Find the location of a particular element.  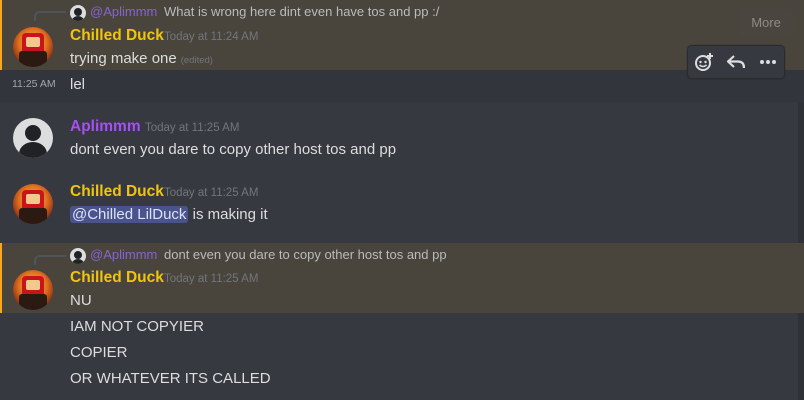

message-toolbar is located at coordinates (736, 62).